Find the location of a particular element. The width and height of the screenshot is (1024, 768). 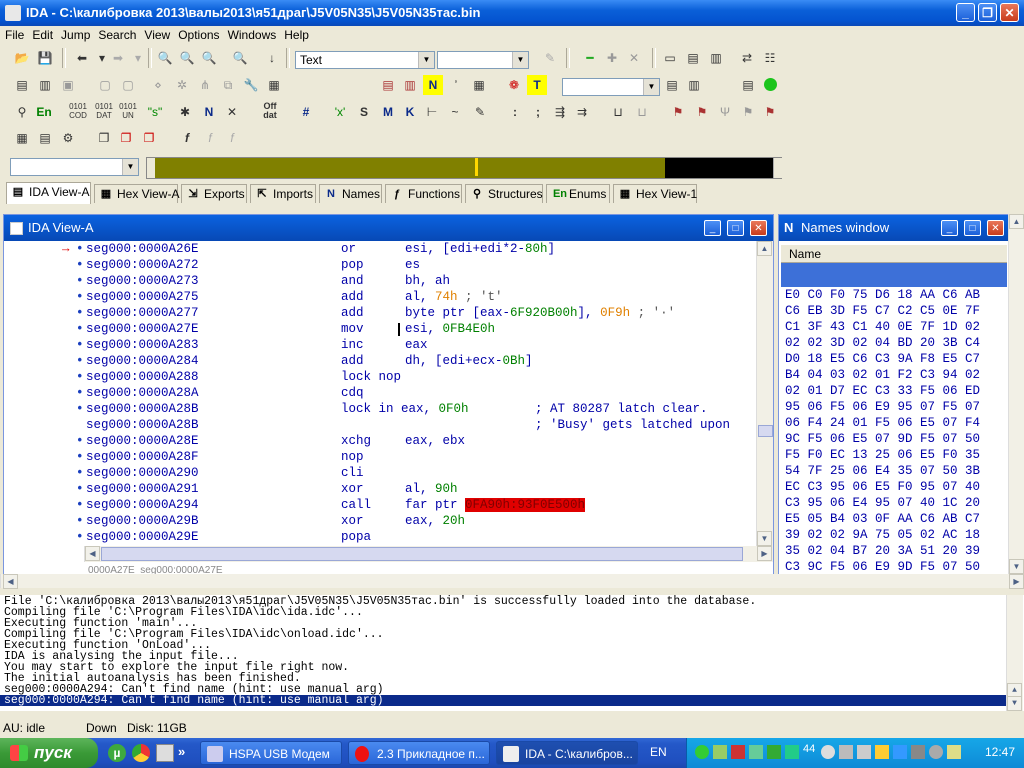

tab-hex-view-1: ▦ Hex View-1 is located at coordinates (655, 193).